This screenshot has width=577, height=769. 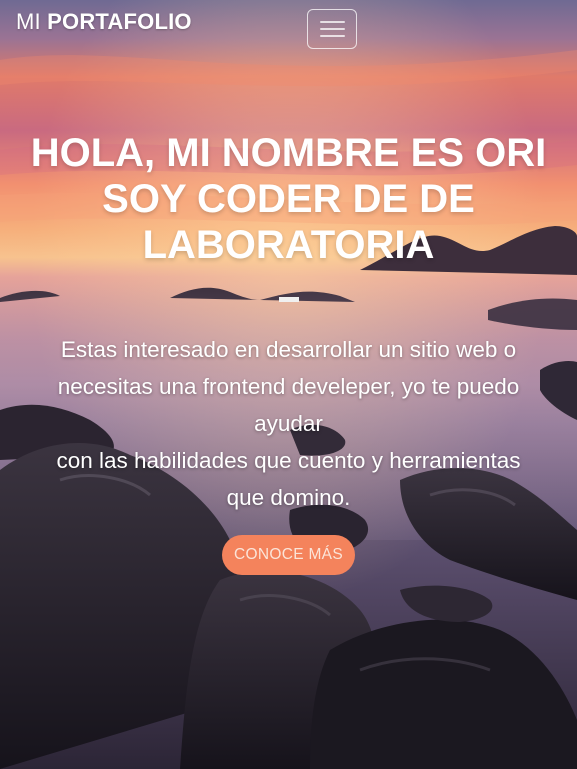 What do you see at coordinates (288, 555) in the screenshot?
I see `conoce-mas-button: CONOCE MÁS` at bounding box center [288, 555].